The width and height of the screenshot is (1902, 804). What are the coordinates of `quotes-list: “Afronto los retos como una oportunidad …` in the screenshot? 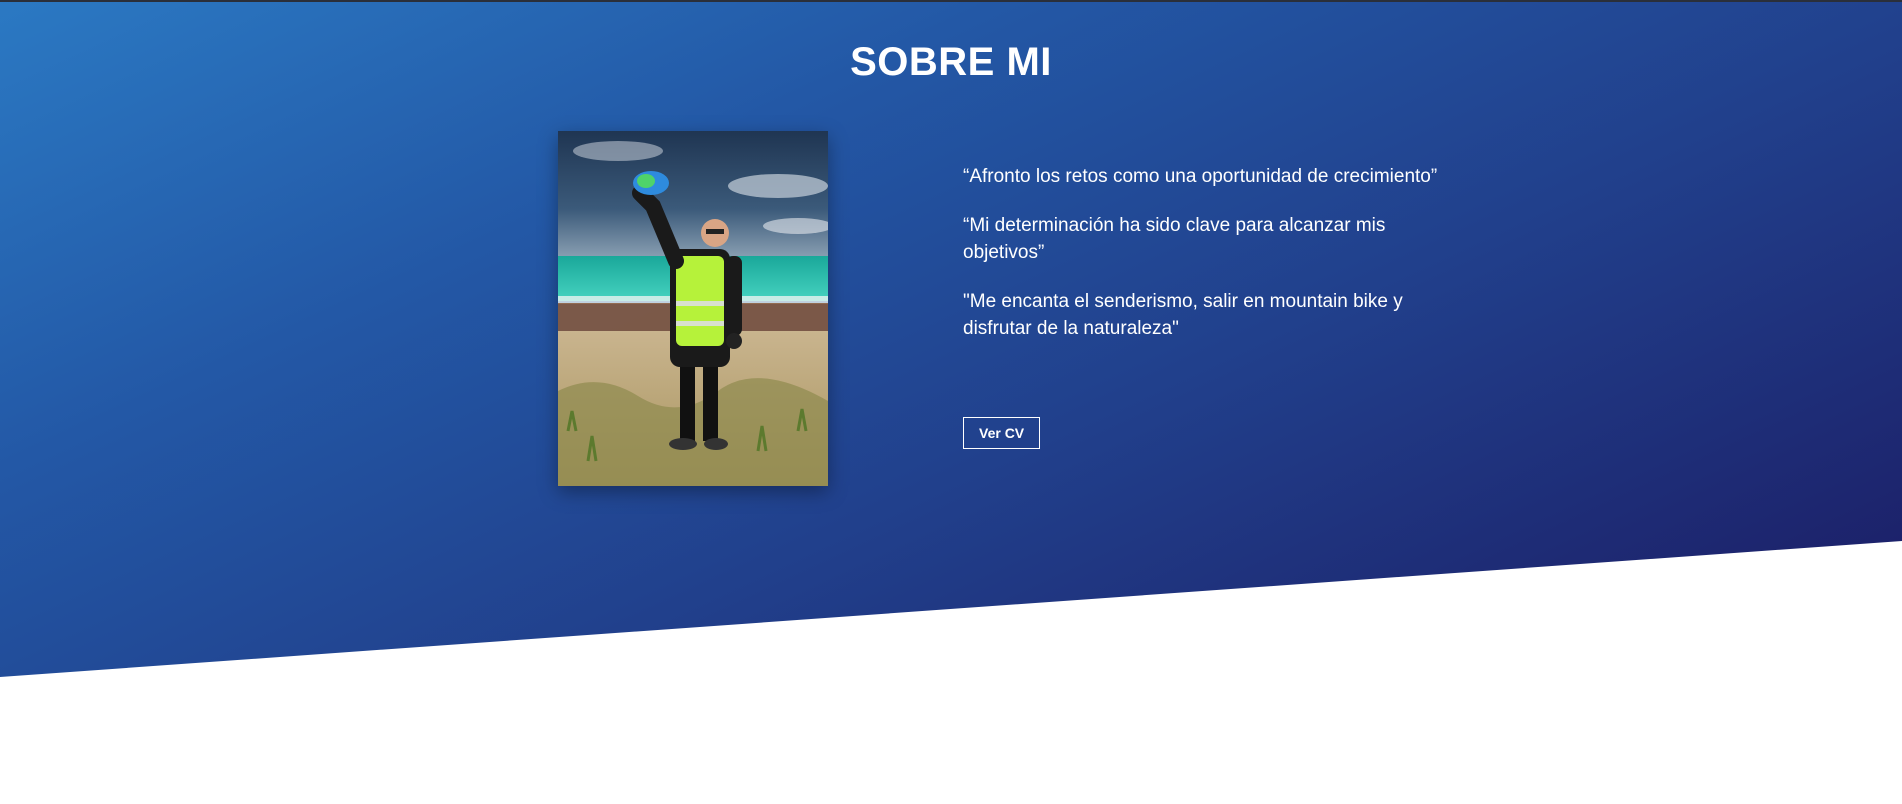 It's located at (1208, 263).